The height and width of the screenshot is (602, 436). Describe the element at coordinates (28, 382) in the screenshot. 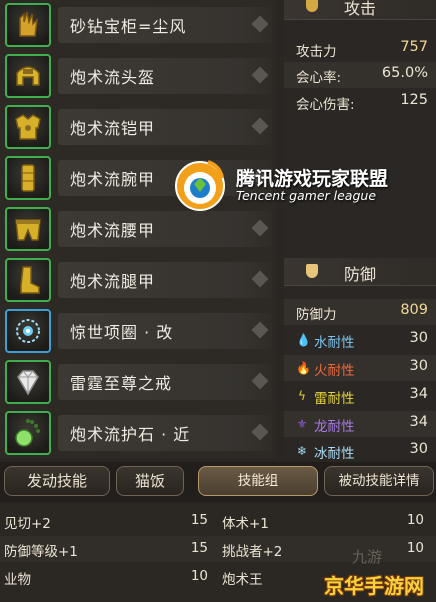

I see `diamond-ring-icon` at that location.